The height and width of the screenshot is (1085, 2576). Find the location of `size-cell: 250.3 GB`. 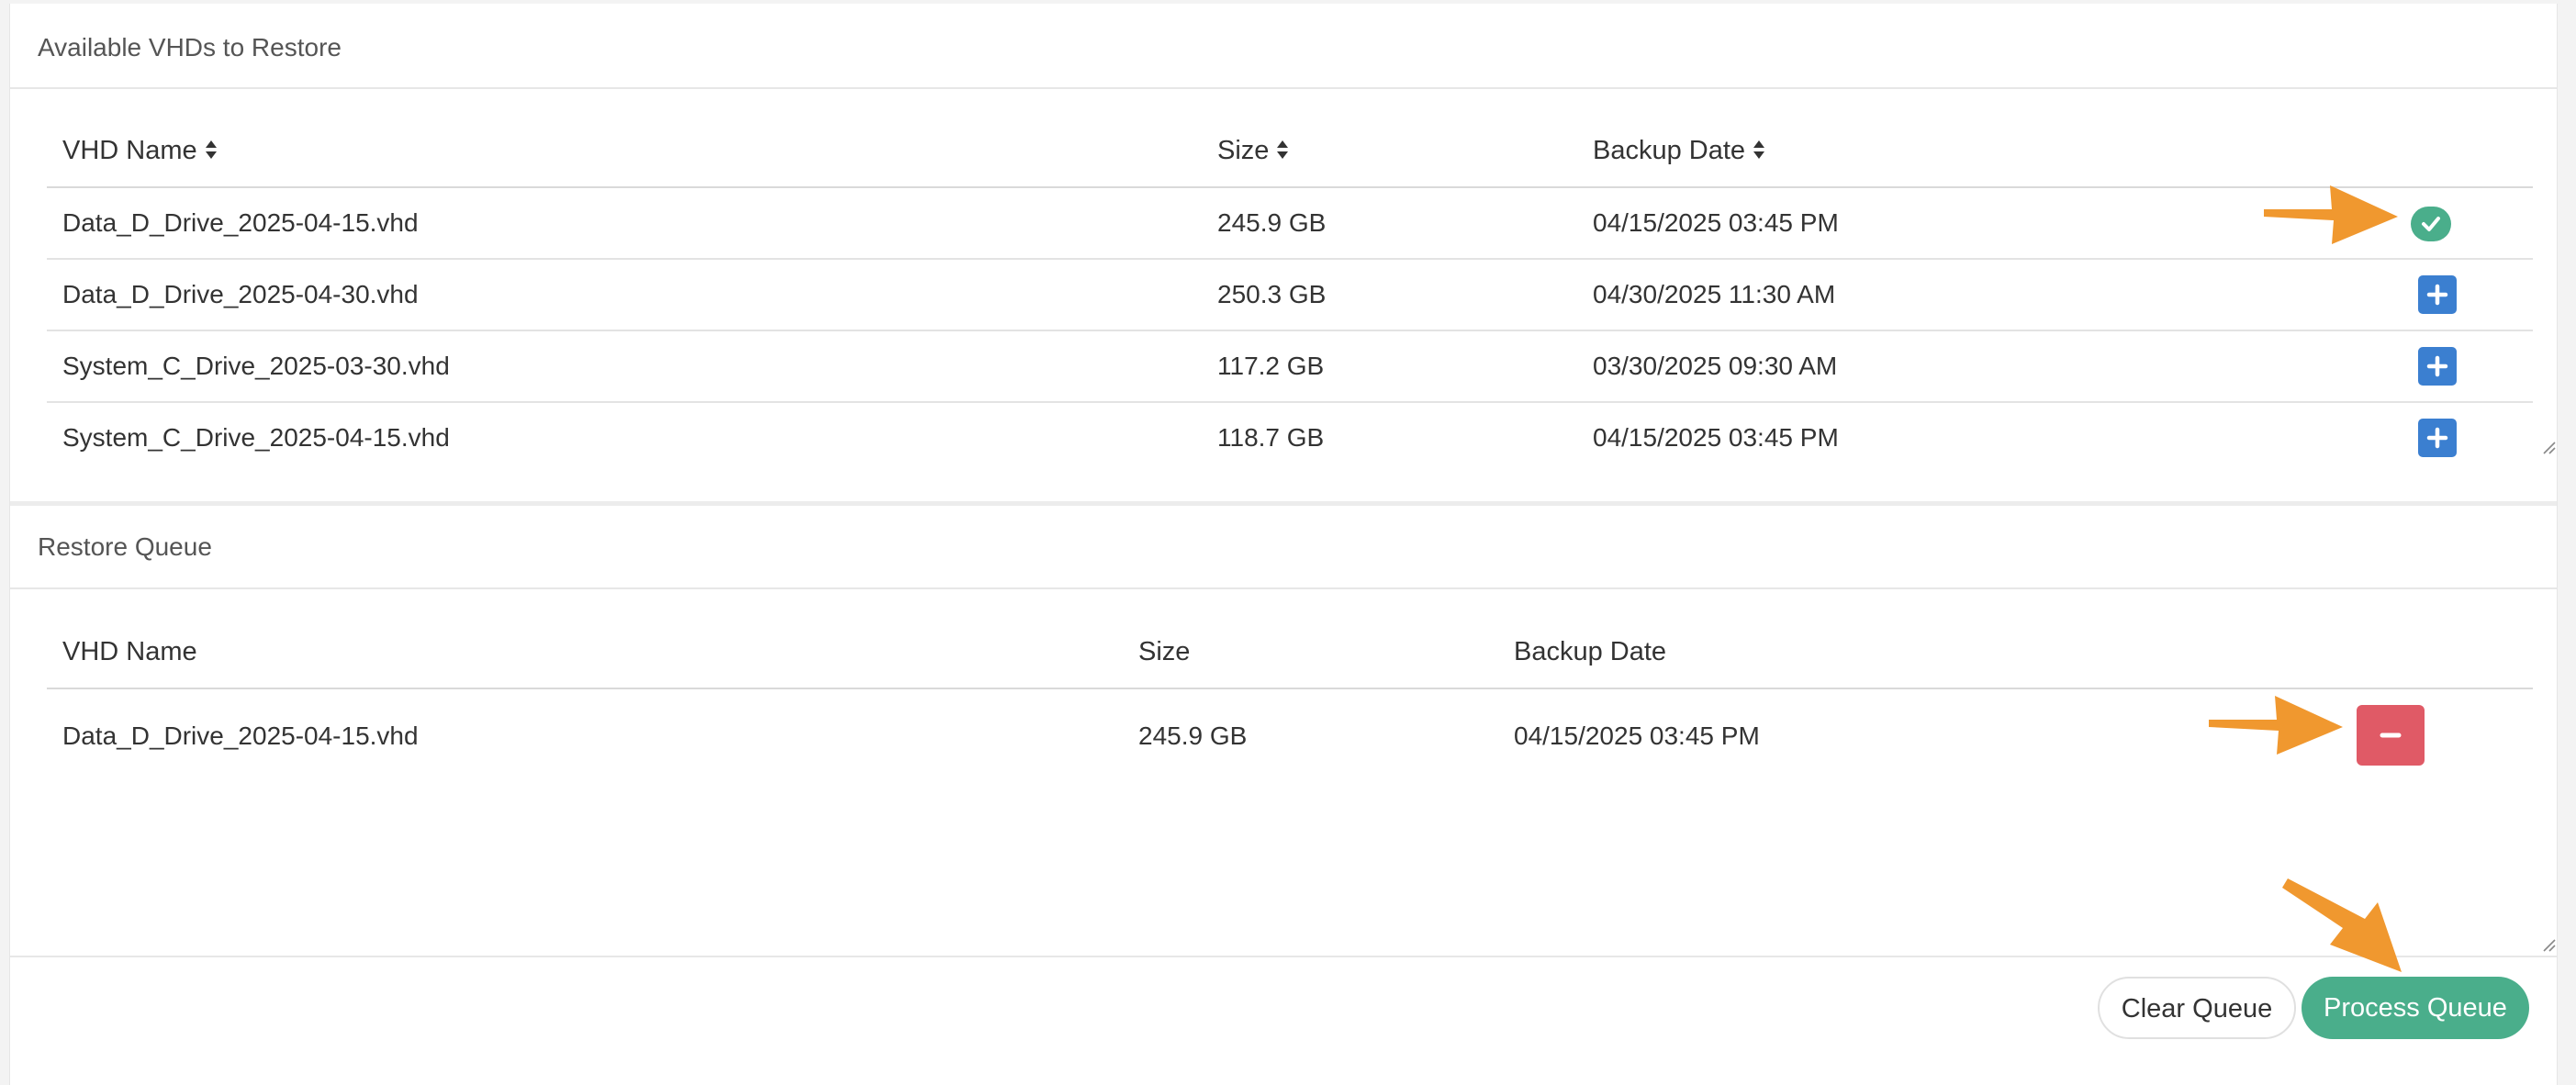

size-cell: 250.3 GB is located at coordinates (1272, 294).